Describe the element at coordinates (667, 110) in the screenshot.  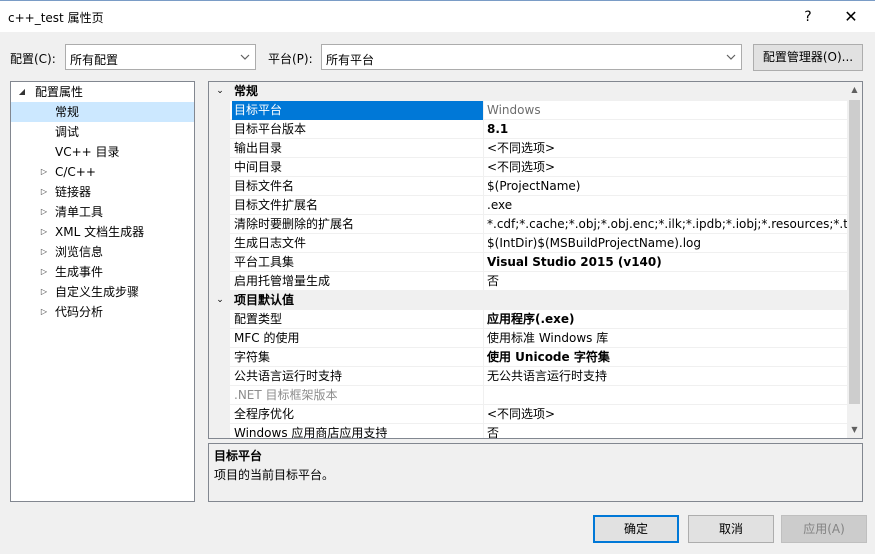
I see `property-value: Windows` at that location.